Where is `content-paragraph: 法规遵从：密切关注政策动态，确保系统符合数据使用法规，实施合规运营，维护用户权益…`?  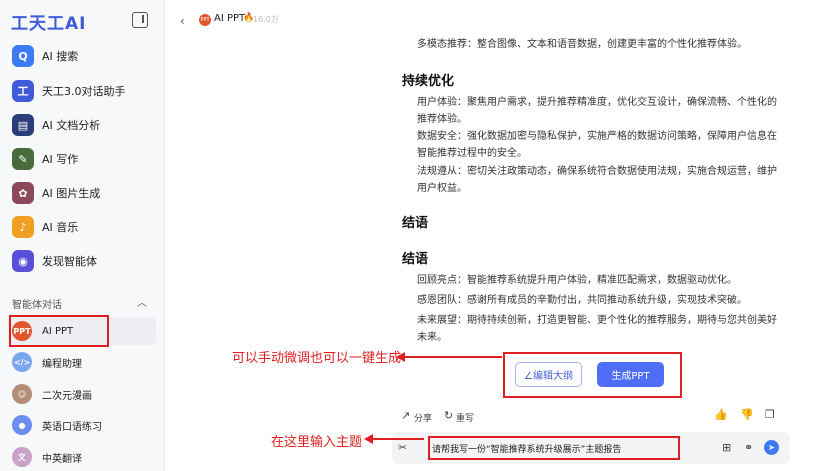 content-paragraph: 法规遵从：密切关注政策动态，确保系统符合数据使用法规，实施合规运营，维护用户权益… is located at coordinates (597, 180).